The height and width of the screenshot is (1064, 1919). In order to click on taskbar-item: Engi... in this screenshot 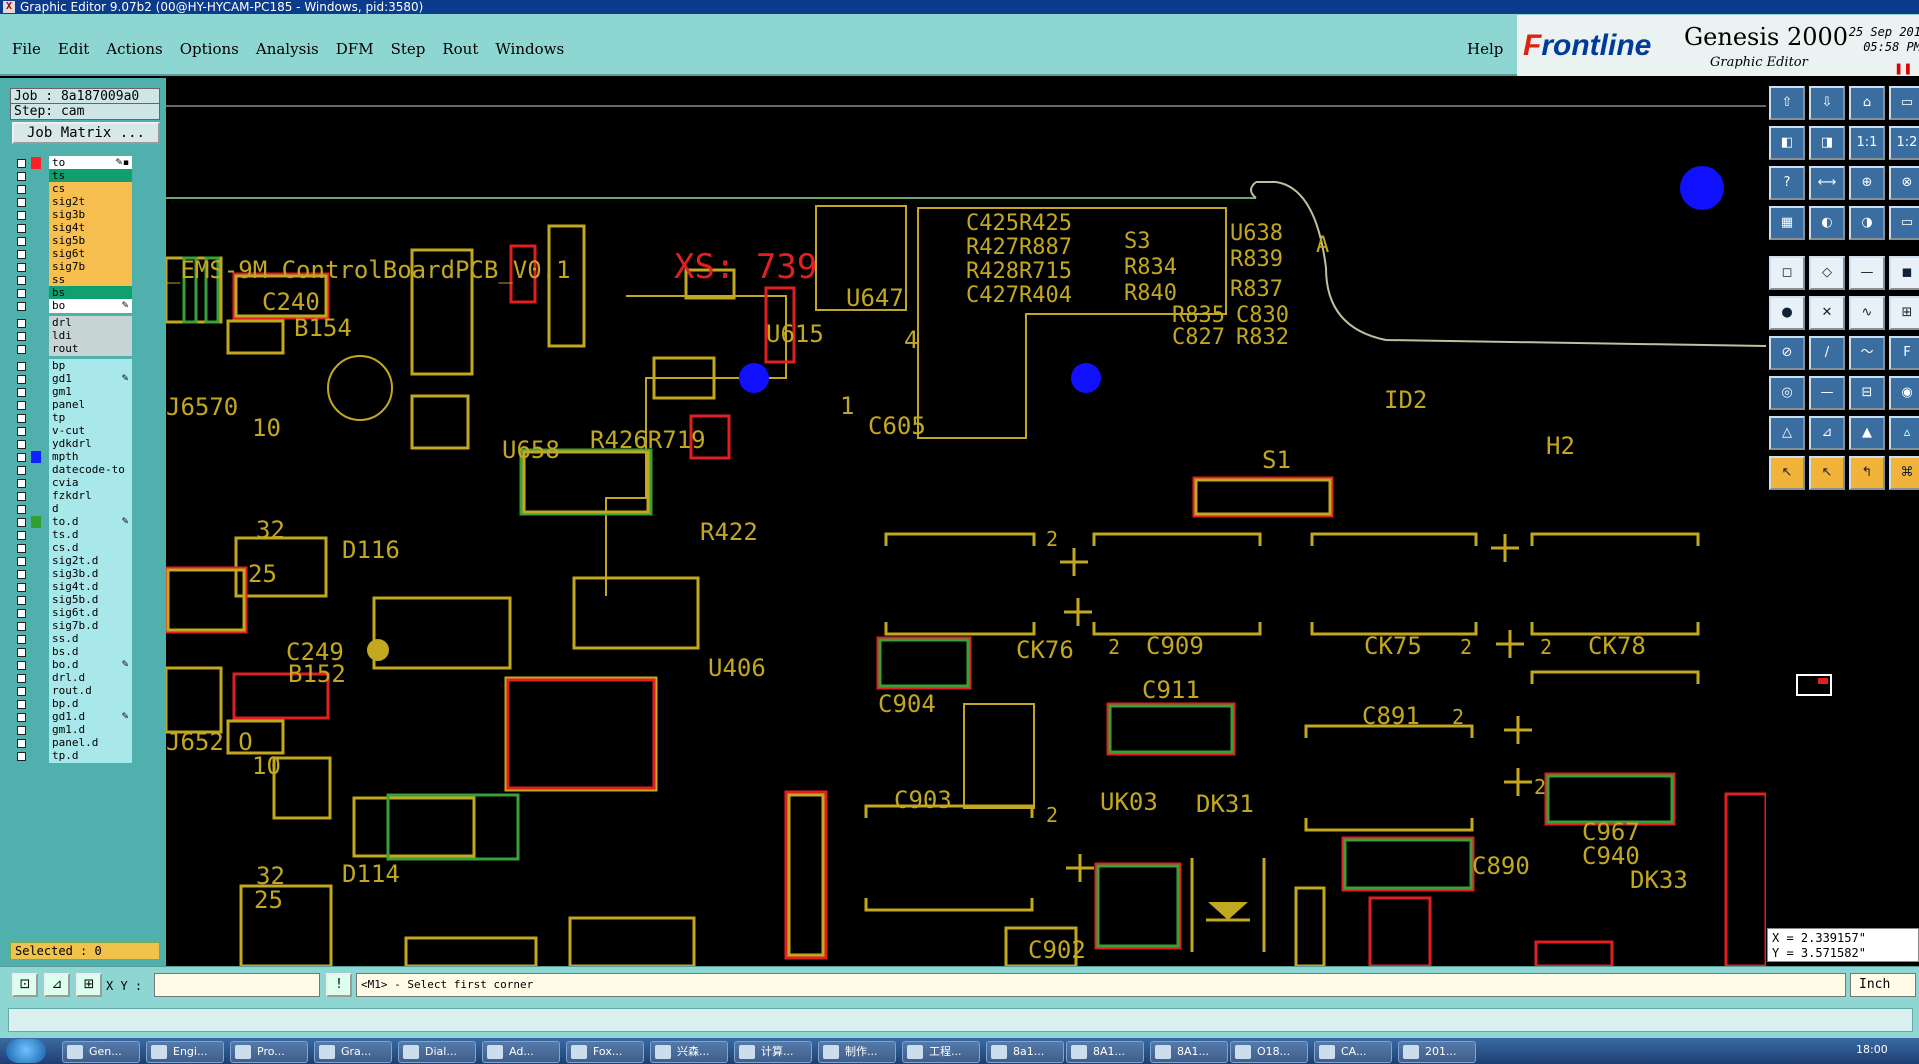, I will do `click(185, 1052)`.